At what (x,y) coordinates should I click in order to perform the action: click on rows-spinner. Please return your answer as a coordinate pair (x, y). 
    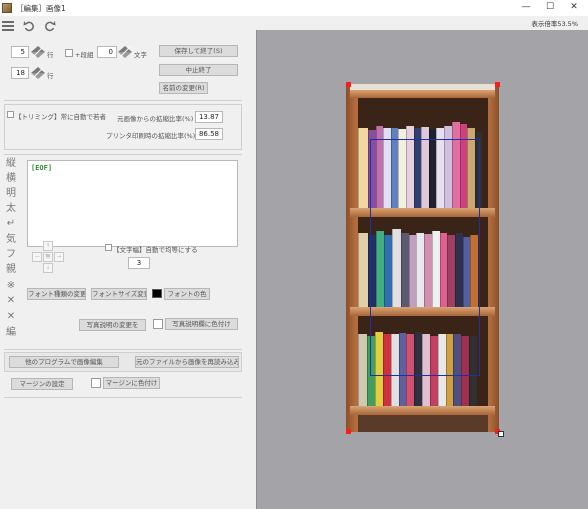
    Looking at the image, I should click on (38, 73).